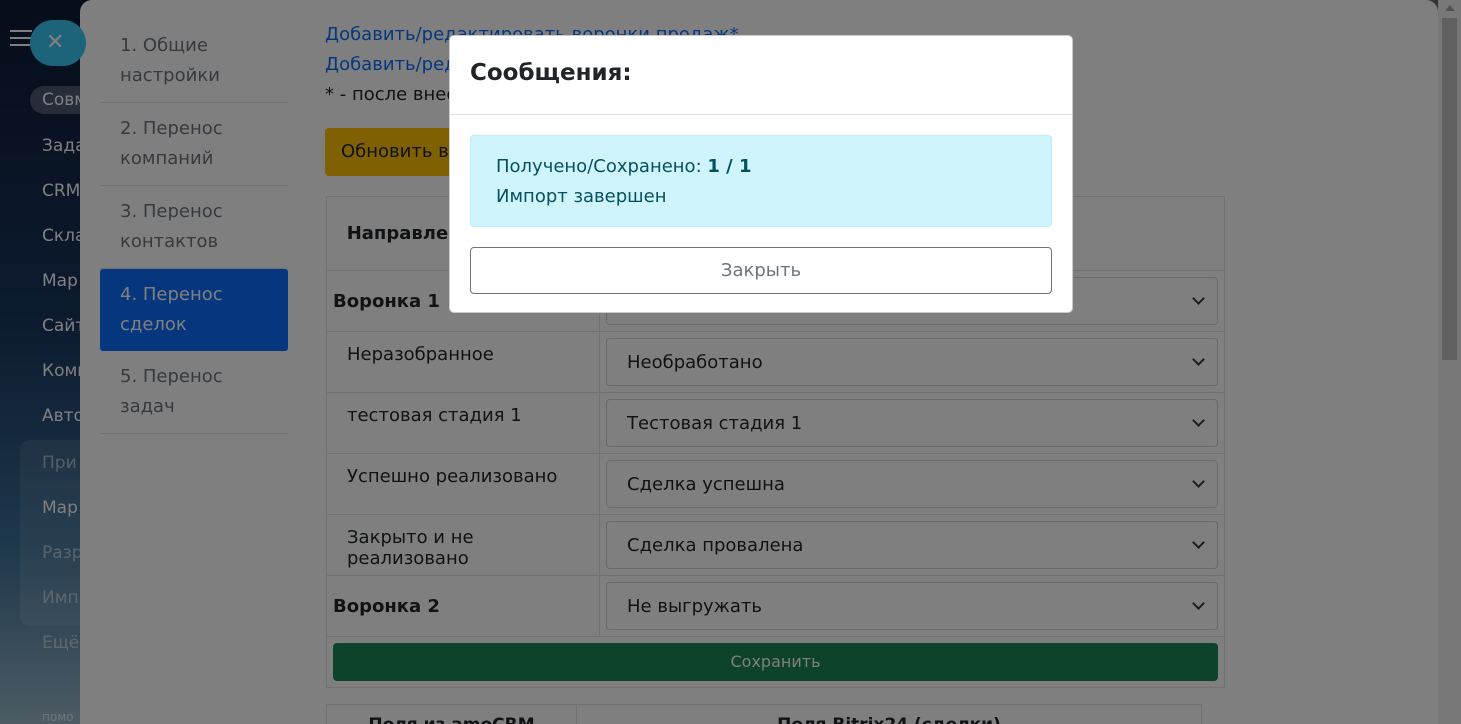 This screenshot has width=1461, height=724. What do you see at coordinates (581, 196) in the screenshot?
I see `import-status-text: Импорт завершен` at bounding box center [581, 196].